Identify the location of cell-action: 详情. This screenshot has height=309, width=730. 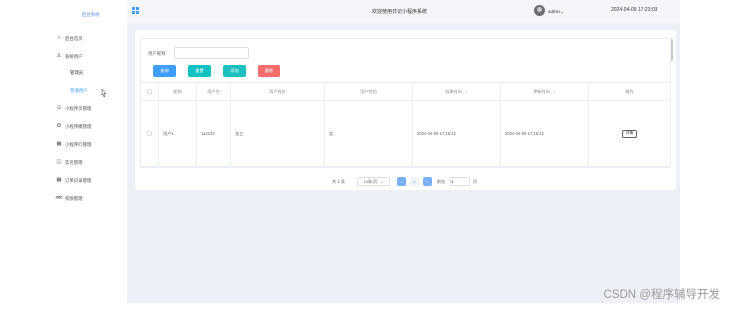
(629, 133).